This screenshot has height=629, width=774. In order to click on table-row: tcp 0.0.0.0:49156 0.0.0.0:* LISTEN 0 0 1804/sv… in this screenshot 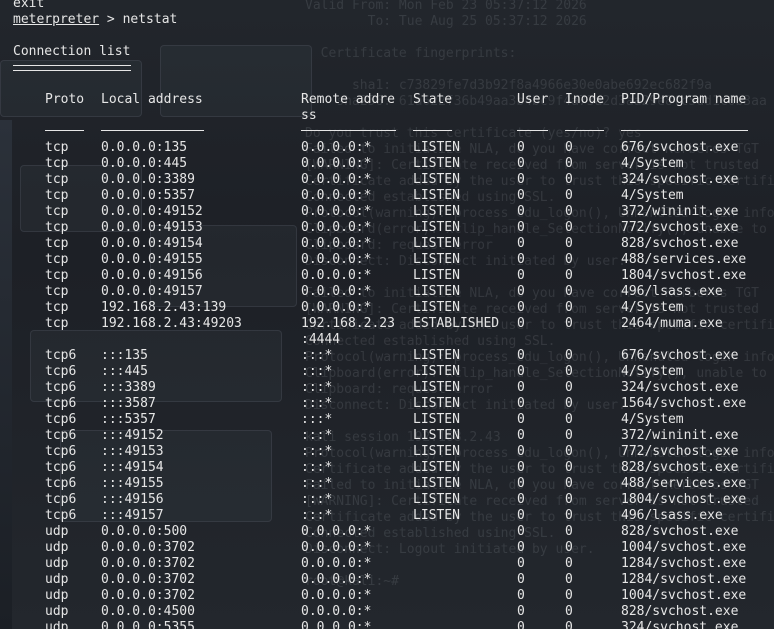, I will do `click(387, 276)`.